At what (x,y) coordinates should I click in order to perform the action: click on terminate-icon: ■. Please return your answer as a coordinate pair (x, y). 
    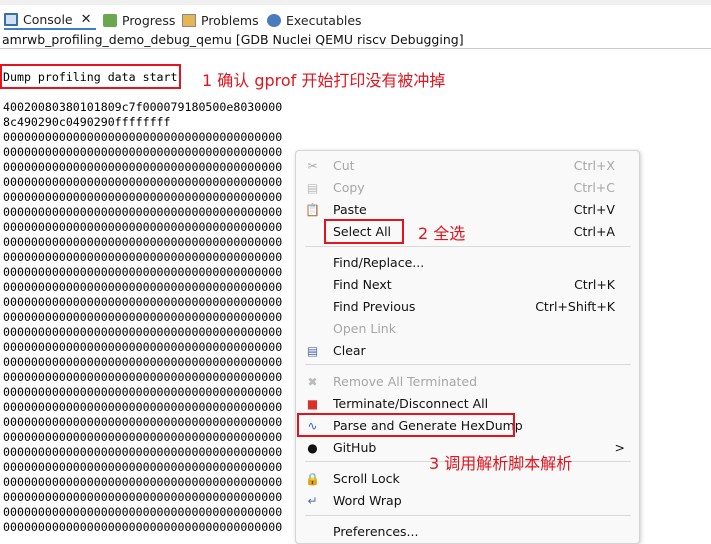
    Looking at the image, I should click on (312, 404).